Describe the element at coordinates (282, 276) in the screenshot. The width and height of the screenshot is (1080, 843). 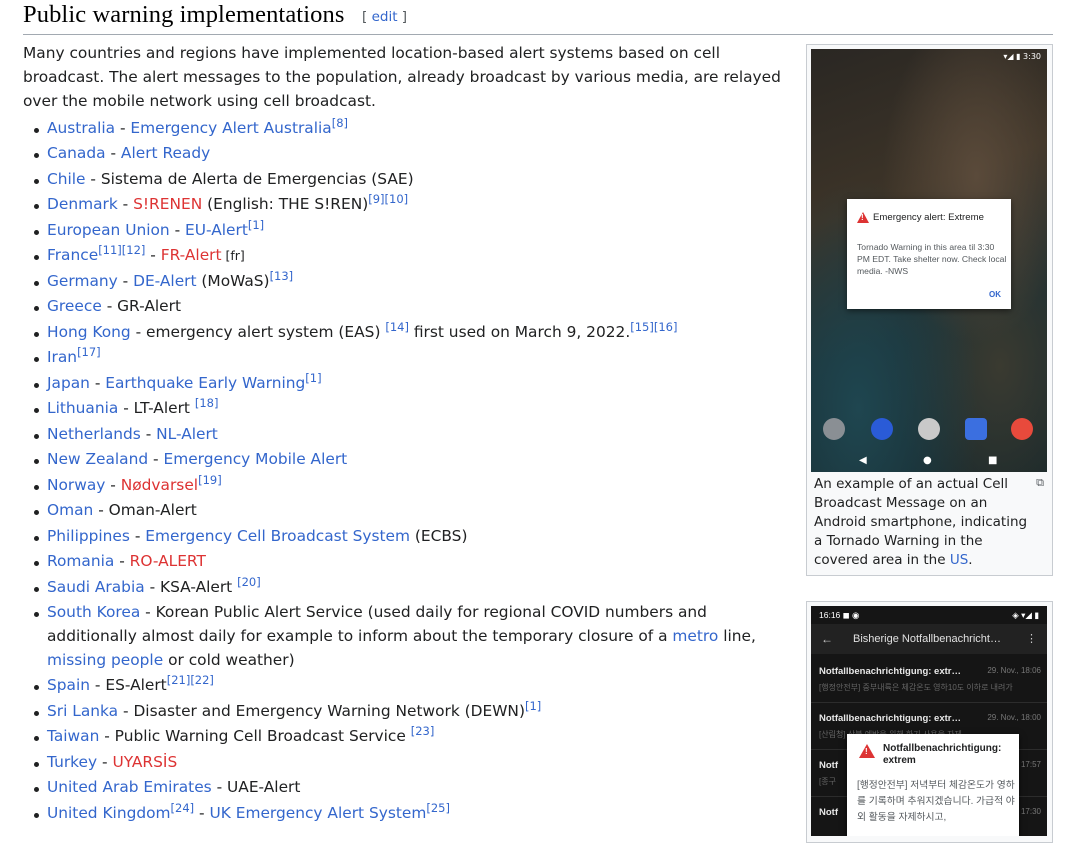
I see `ref-link: [13]` at that location.